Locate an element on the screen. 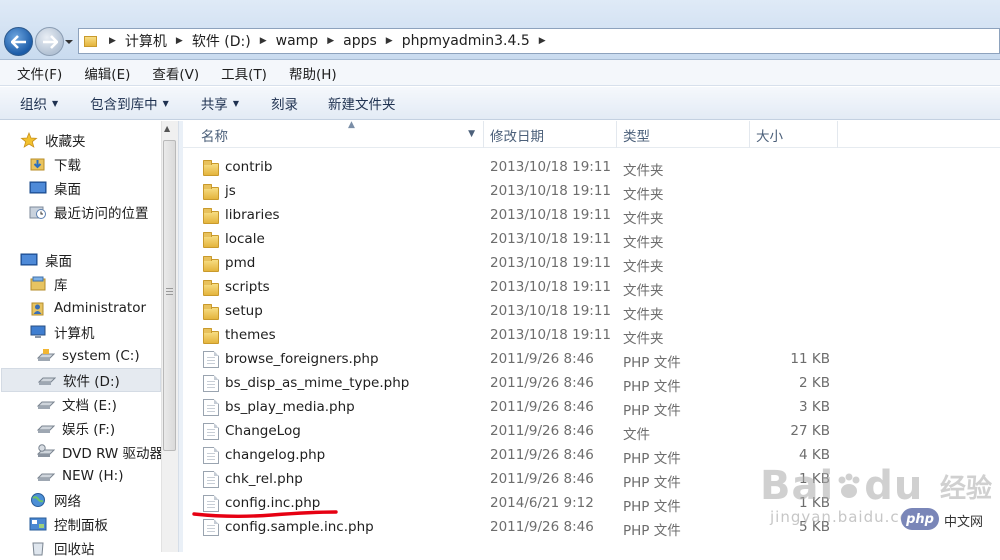  nav-drive-d: 软件 (D:) is located at coordinates (81, 380).